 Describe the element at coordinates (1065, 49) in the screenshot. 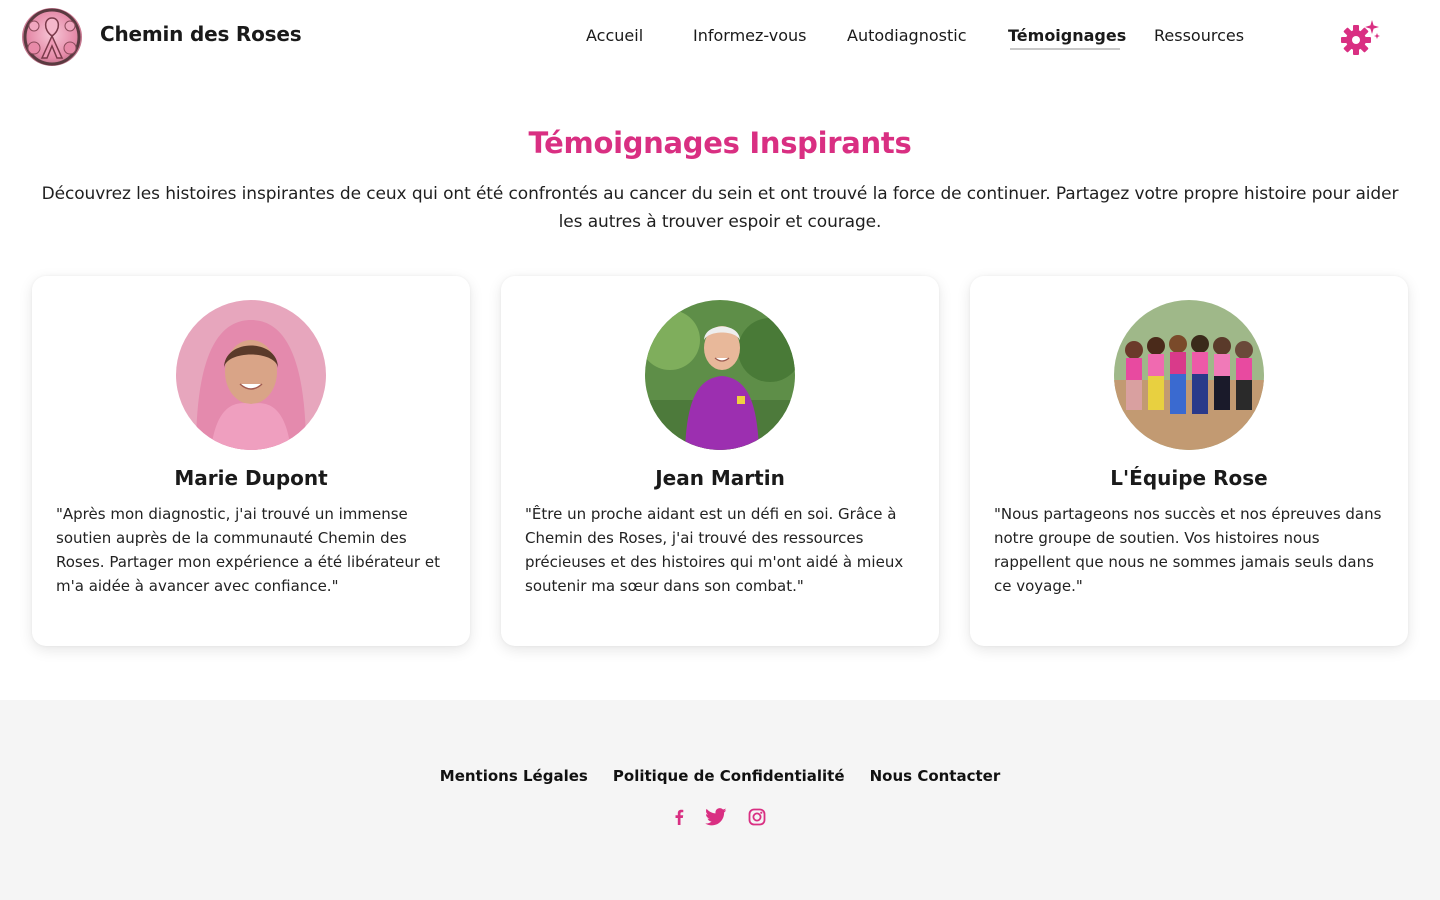

I see `active-nav-indicator` at that location.